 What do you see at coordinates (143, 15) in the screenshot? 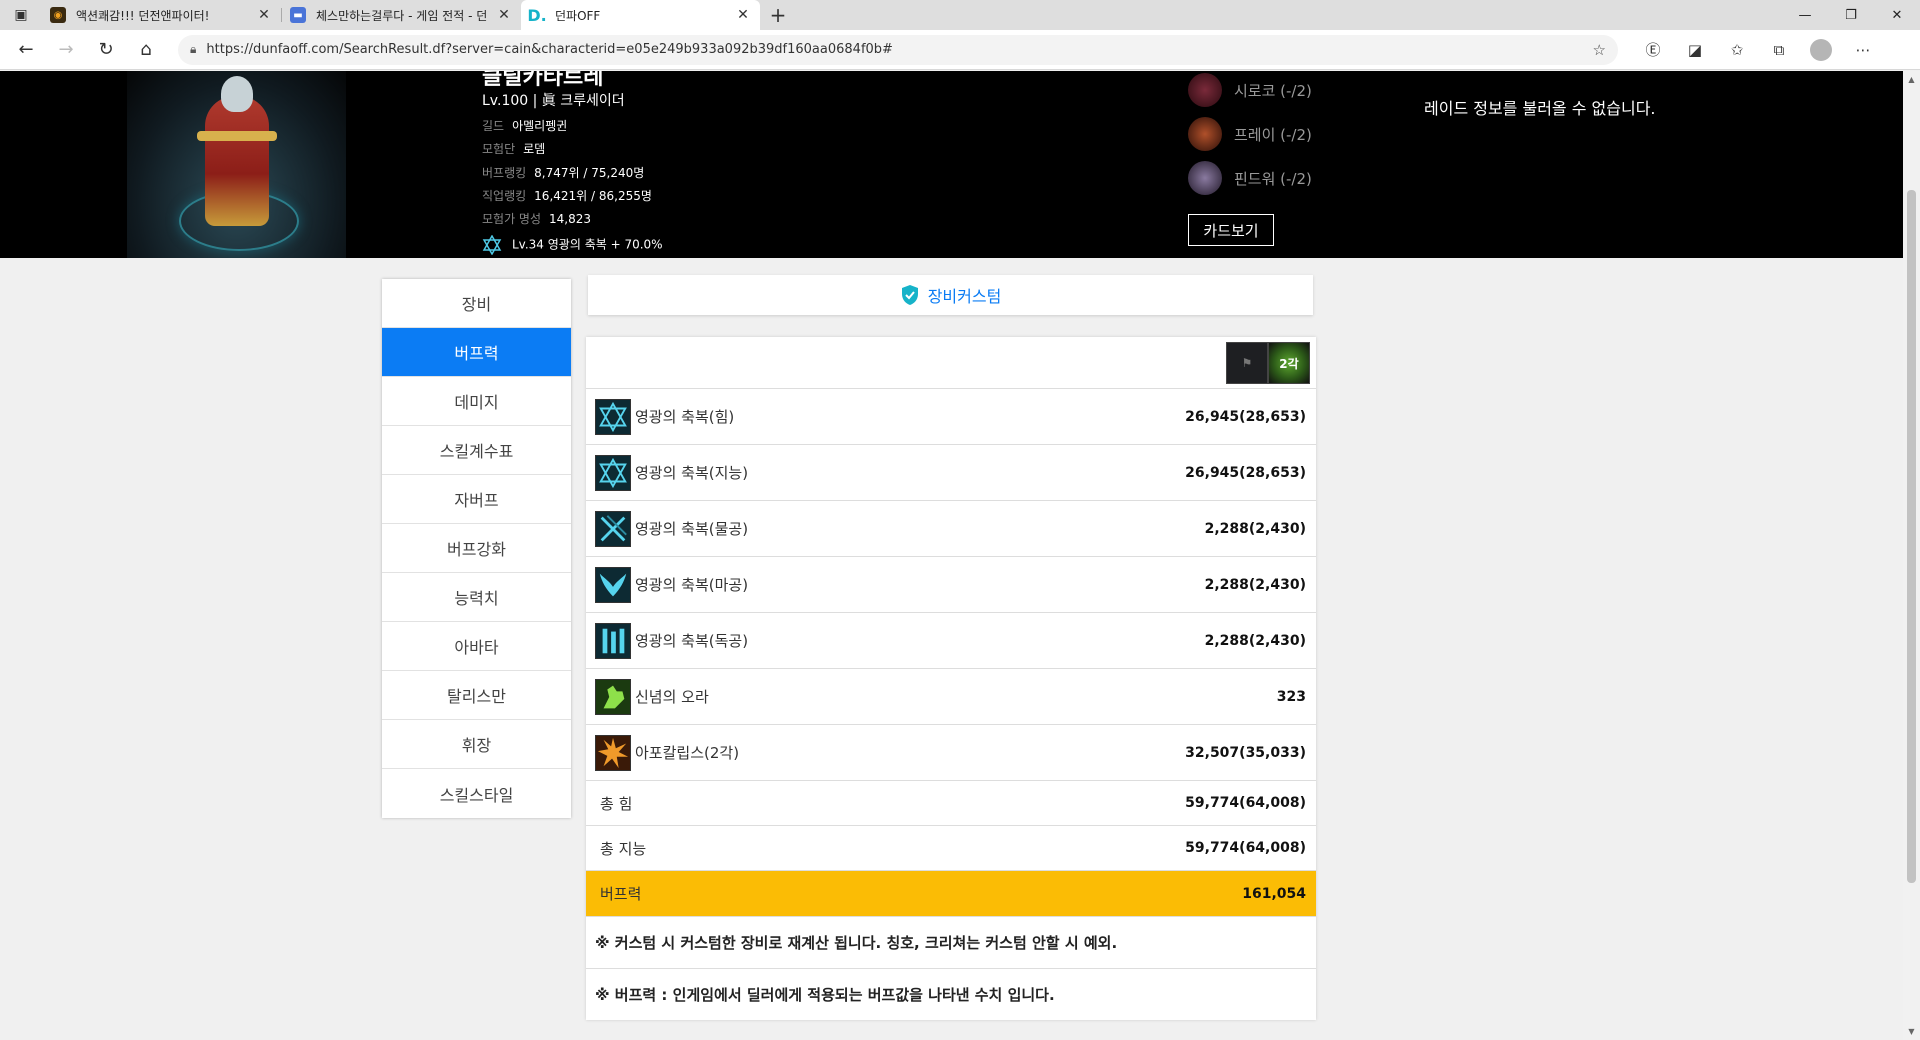
I see `tab-title: 액션쾌감!!! 던전앤파이터!` at bounding box center [143, 15].